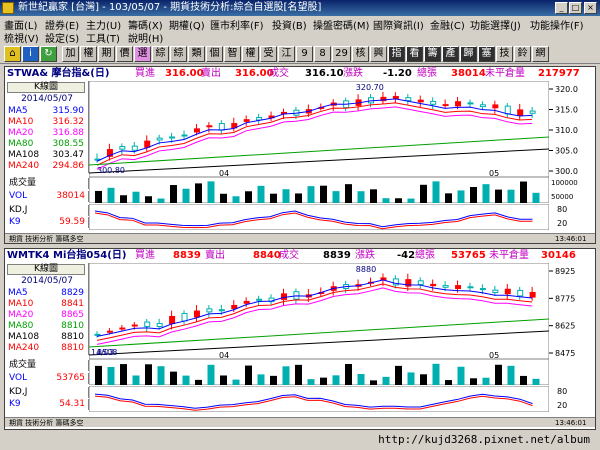 This screenshot has height=450, width=600. Describe the element at coordinates (47, 222) in the screenshot. I see `kdj-legend: K9 59.59` at that location.